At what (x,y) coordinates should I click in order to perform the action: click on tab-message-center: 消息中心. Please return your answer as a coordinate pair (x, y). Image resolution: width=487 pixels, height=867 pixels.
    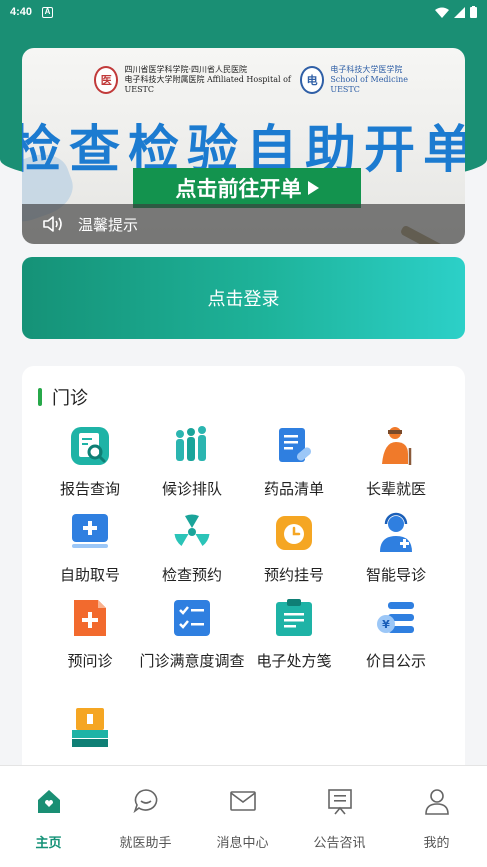
    Looking at the image, I should click on (242, 818).